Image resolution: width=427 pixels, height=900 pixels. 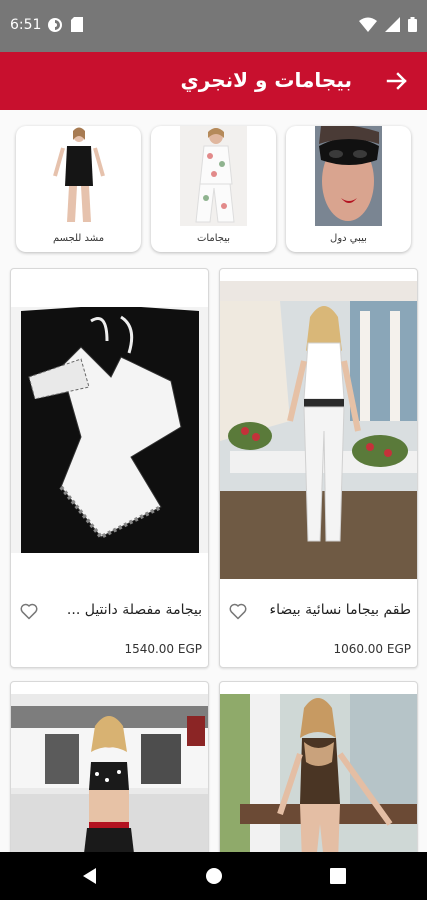 I want to click on circle-status-icon, so click(x=55, y=25).